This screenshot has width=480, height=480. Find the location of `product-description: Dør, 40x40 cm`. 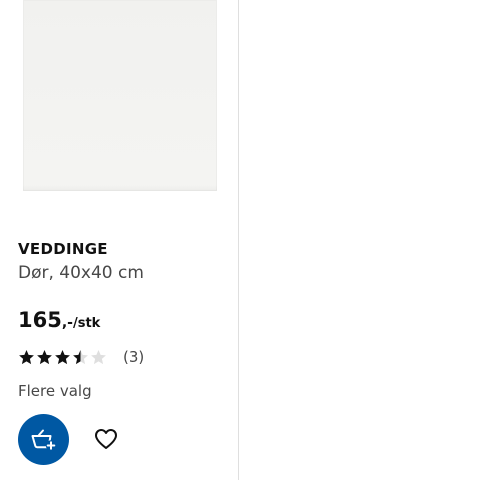

product-description: Dør, 40x40 cm is located at coordinates (81, 273).